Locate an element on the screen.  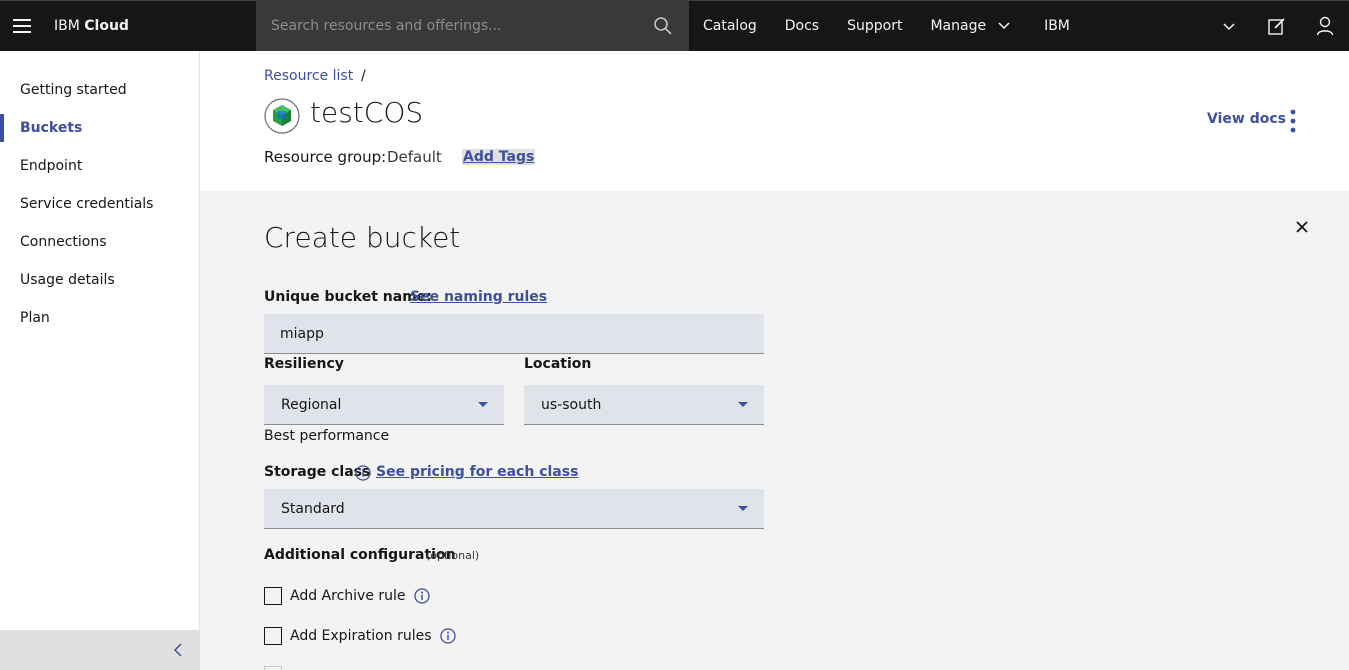
cut-off-checkbox-row is located at coordinates (273, 667).